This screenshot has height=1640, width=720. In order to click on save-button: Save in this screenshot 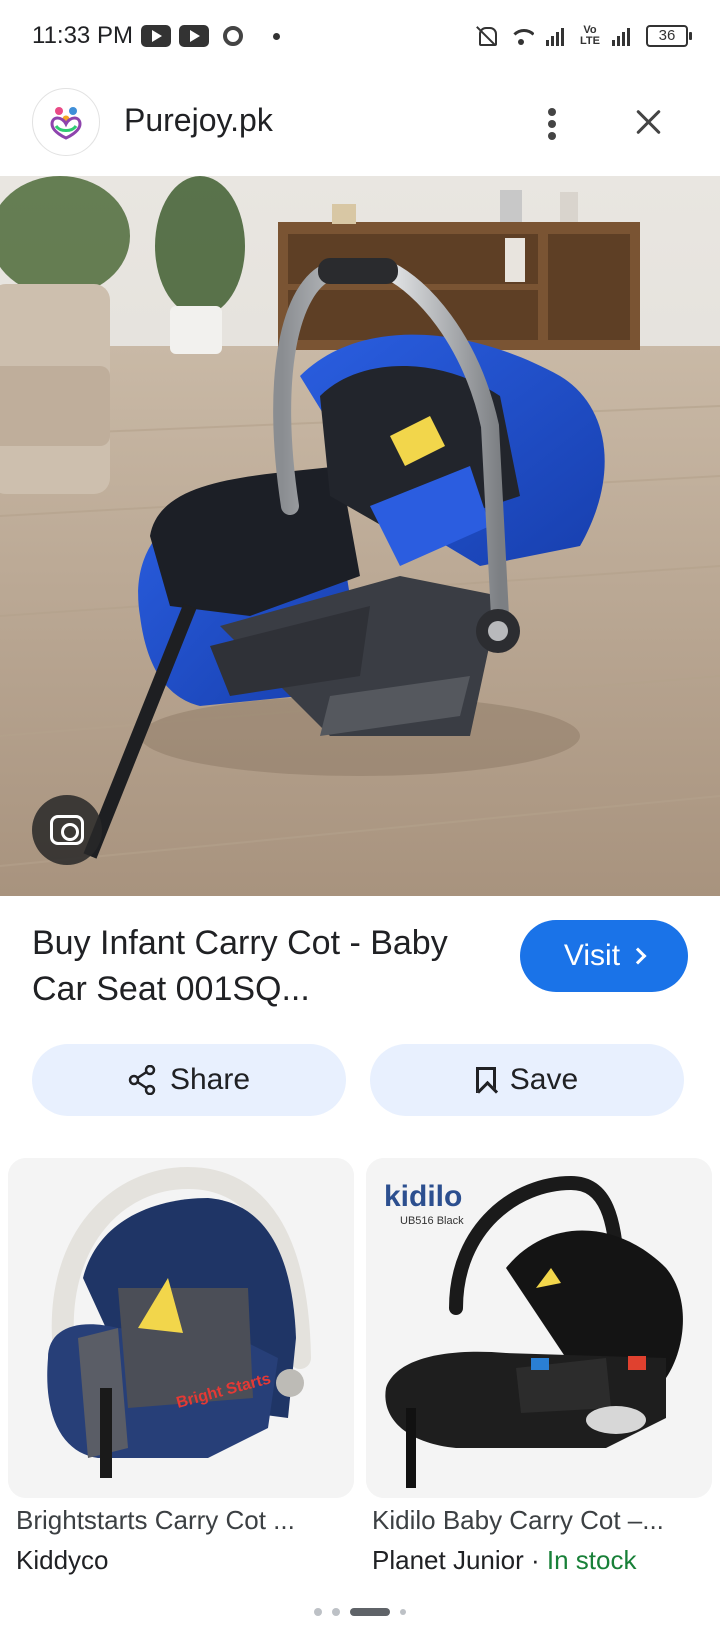, I will do `click(527, 1080)`.